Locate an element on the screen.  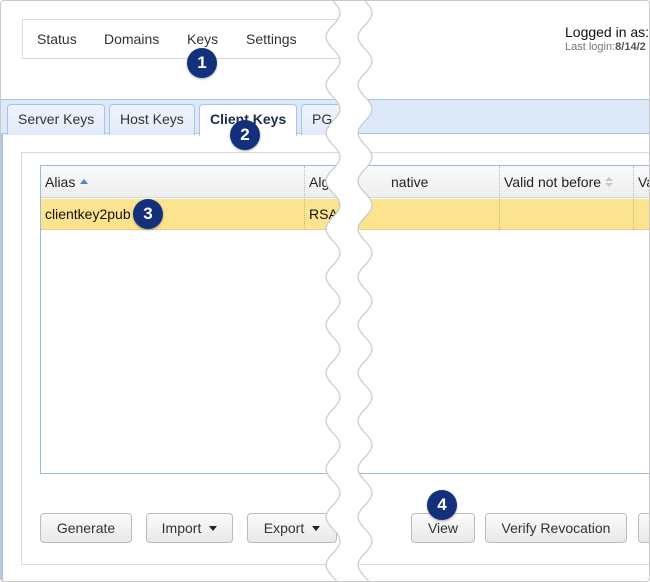
last-login-label: Last login: is located at coordinates (590, 47).